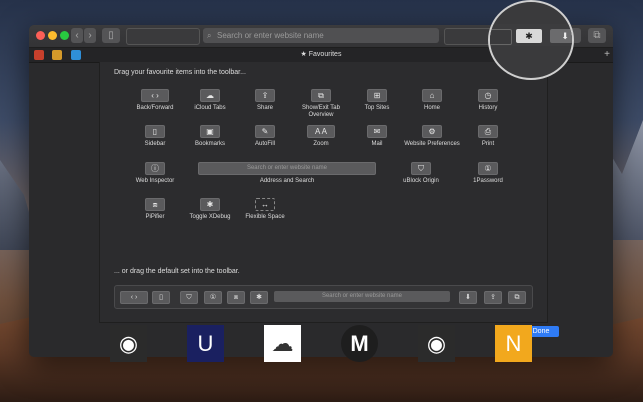  I want to click on item-label: Share, so click(264, 108).